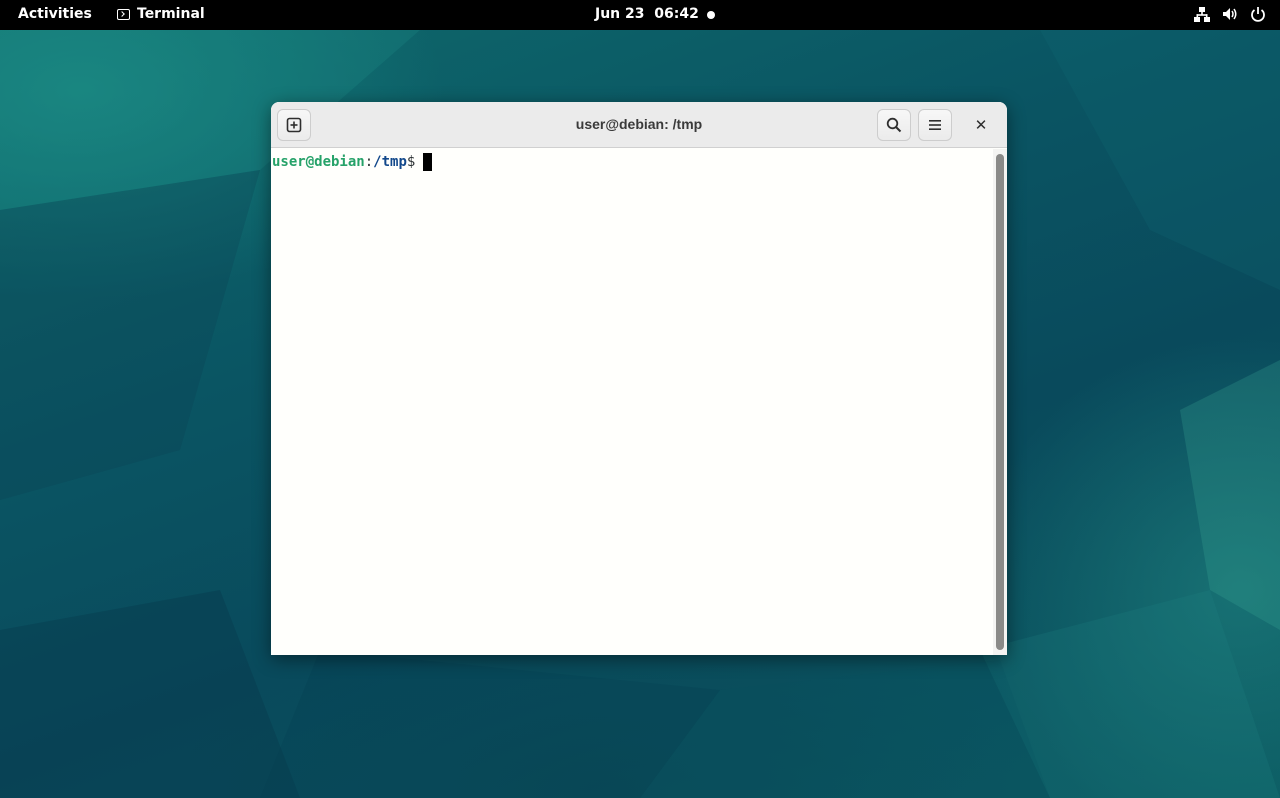 This screenshot has height=798, width=1280. I want to click on close-icon: ✕, so click(981, 125).